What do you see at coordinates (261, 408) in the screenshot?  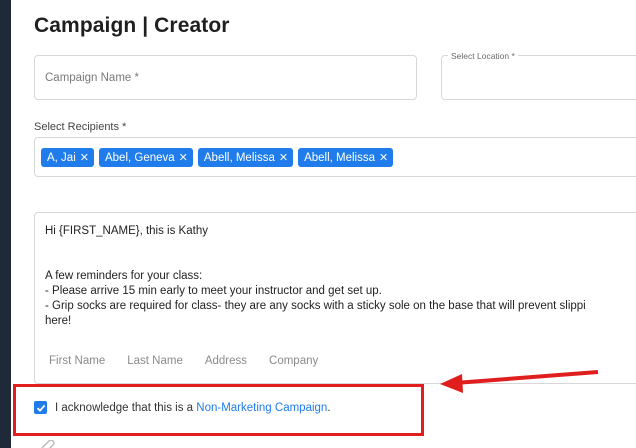 I see `non-marketing-campaign-link: Non-Marketing Campaign` at bounding box center [261, 408].